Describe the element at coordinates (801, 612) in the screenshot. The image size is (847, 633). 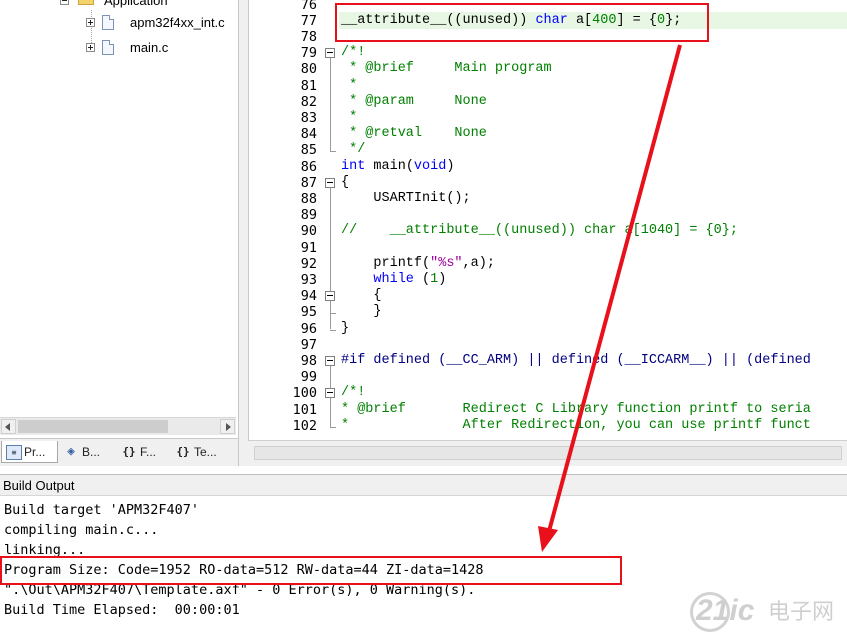
I see `watermark-cn-text: 电子网` at that location.